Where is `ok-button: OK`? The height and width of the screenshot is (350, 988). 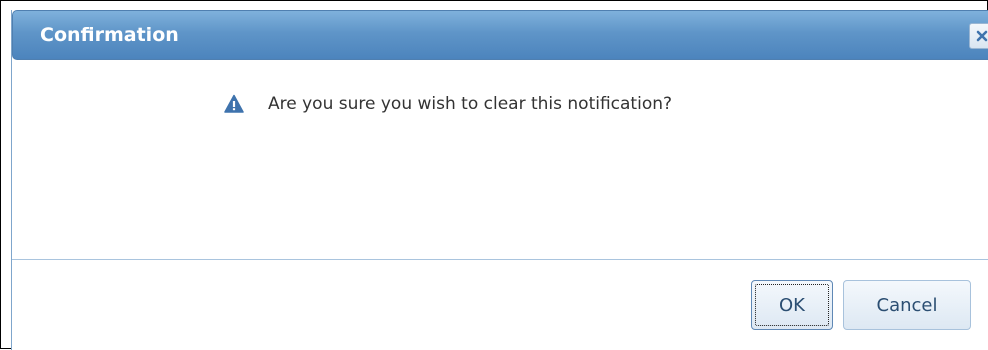
ok-button: OK is located at coordinates (792, 305).